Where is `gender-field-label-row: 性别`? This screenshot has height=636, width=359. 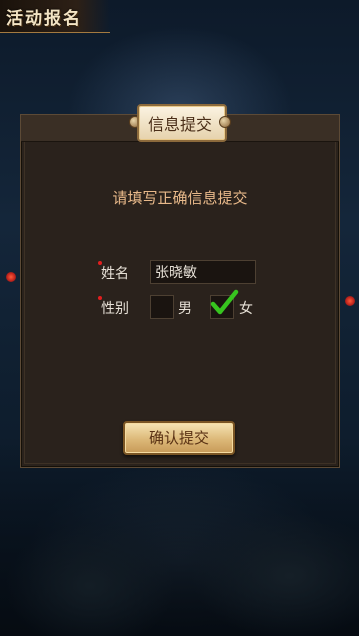
gender-field-label-row: 性别 is located at coordinates (113, 307).